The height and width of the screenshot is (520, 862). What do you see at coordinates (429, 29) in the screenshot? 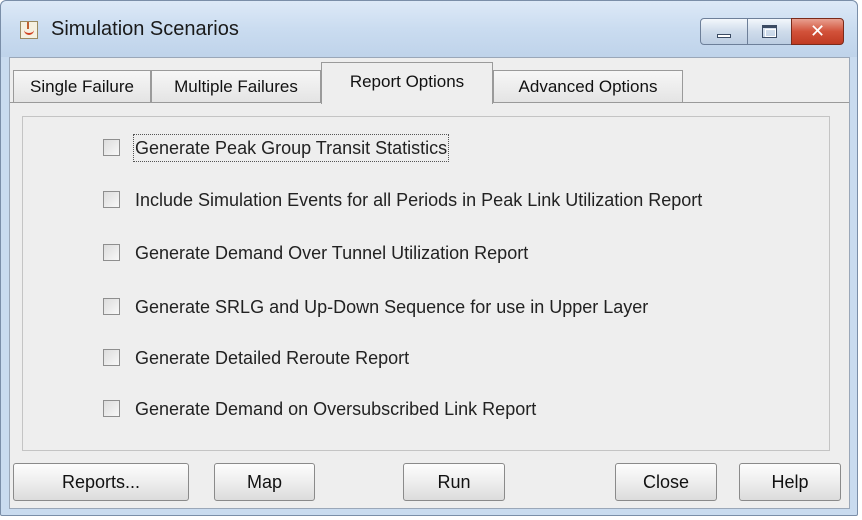
I see `title-bar: Simulation Scenarios ✕` at bounding box center [429, 29].